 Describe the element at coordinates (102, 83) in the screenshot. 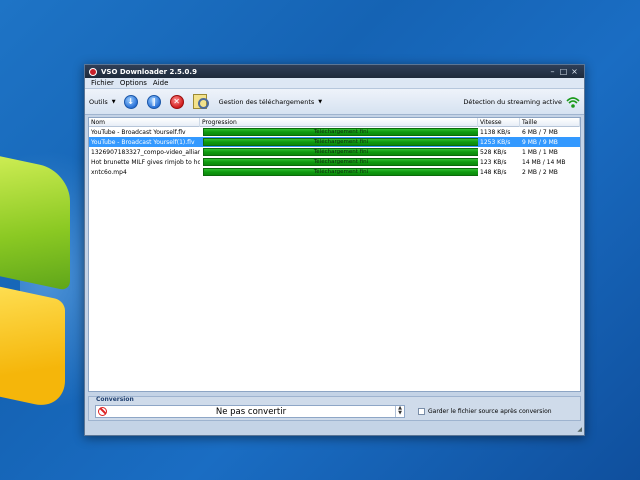

I see `menu-fichier: Fichier` at that location.